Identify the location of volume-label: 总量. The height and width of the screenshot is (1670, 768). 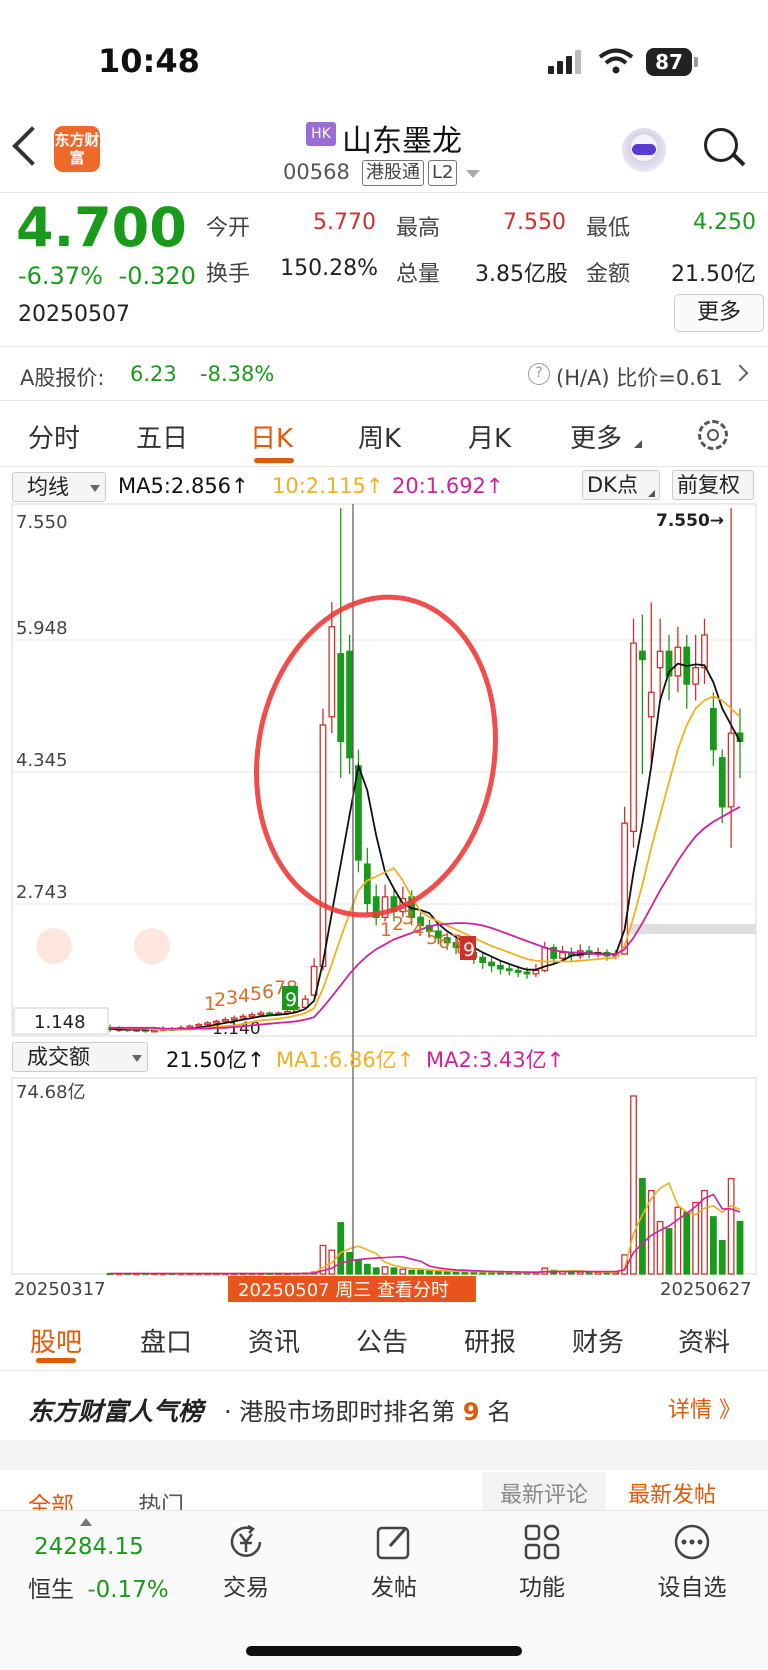
(418, 274).